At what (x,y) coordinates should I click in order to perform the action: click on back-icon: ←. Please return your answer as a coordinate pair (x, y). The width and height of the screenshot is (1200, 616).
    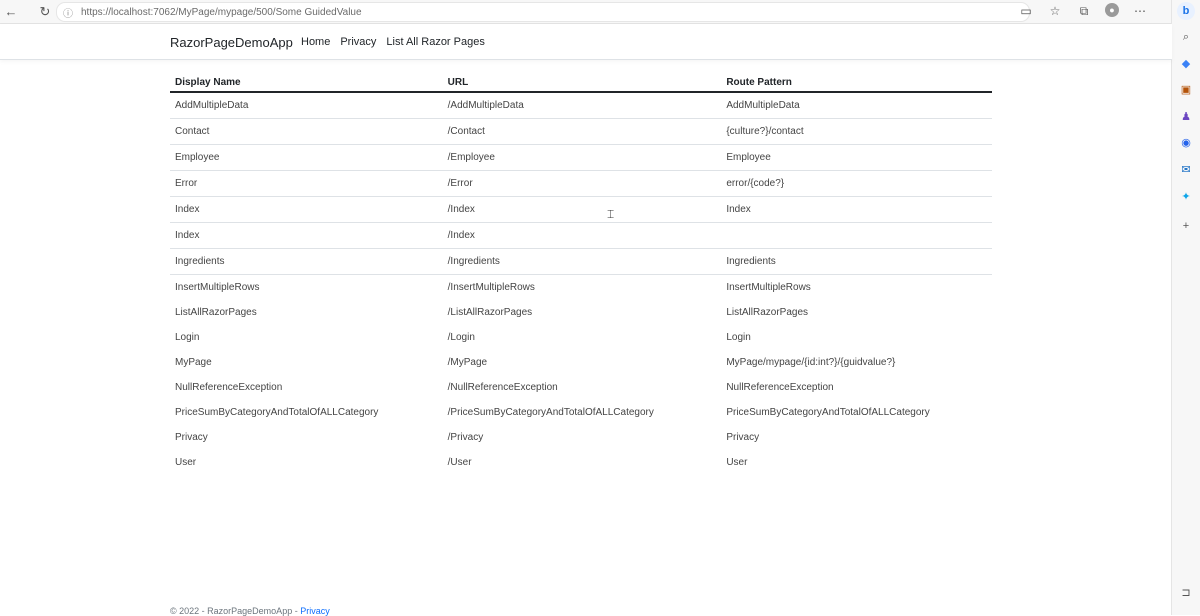
    Looking at the image, I should click on (11, 12).